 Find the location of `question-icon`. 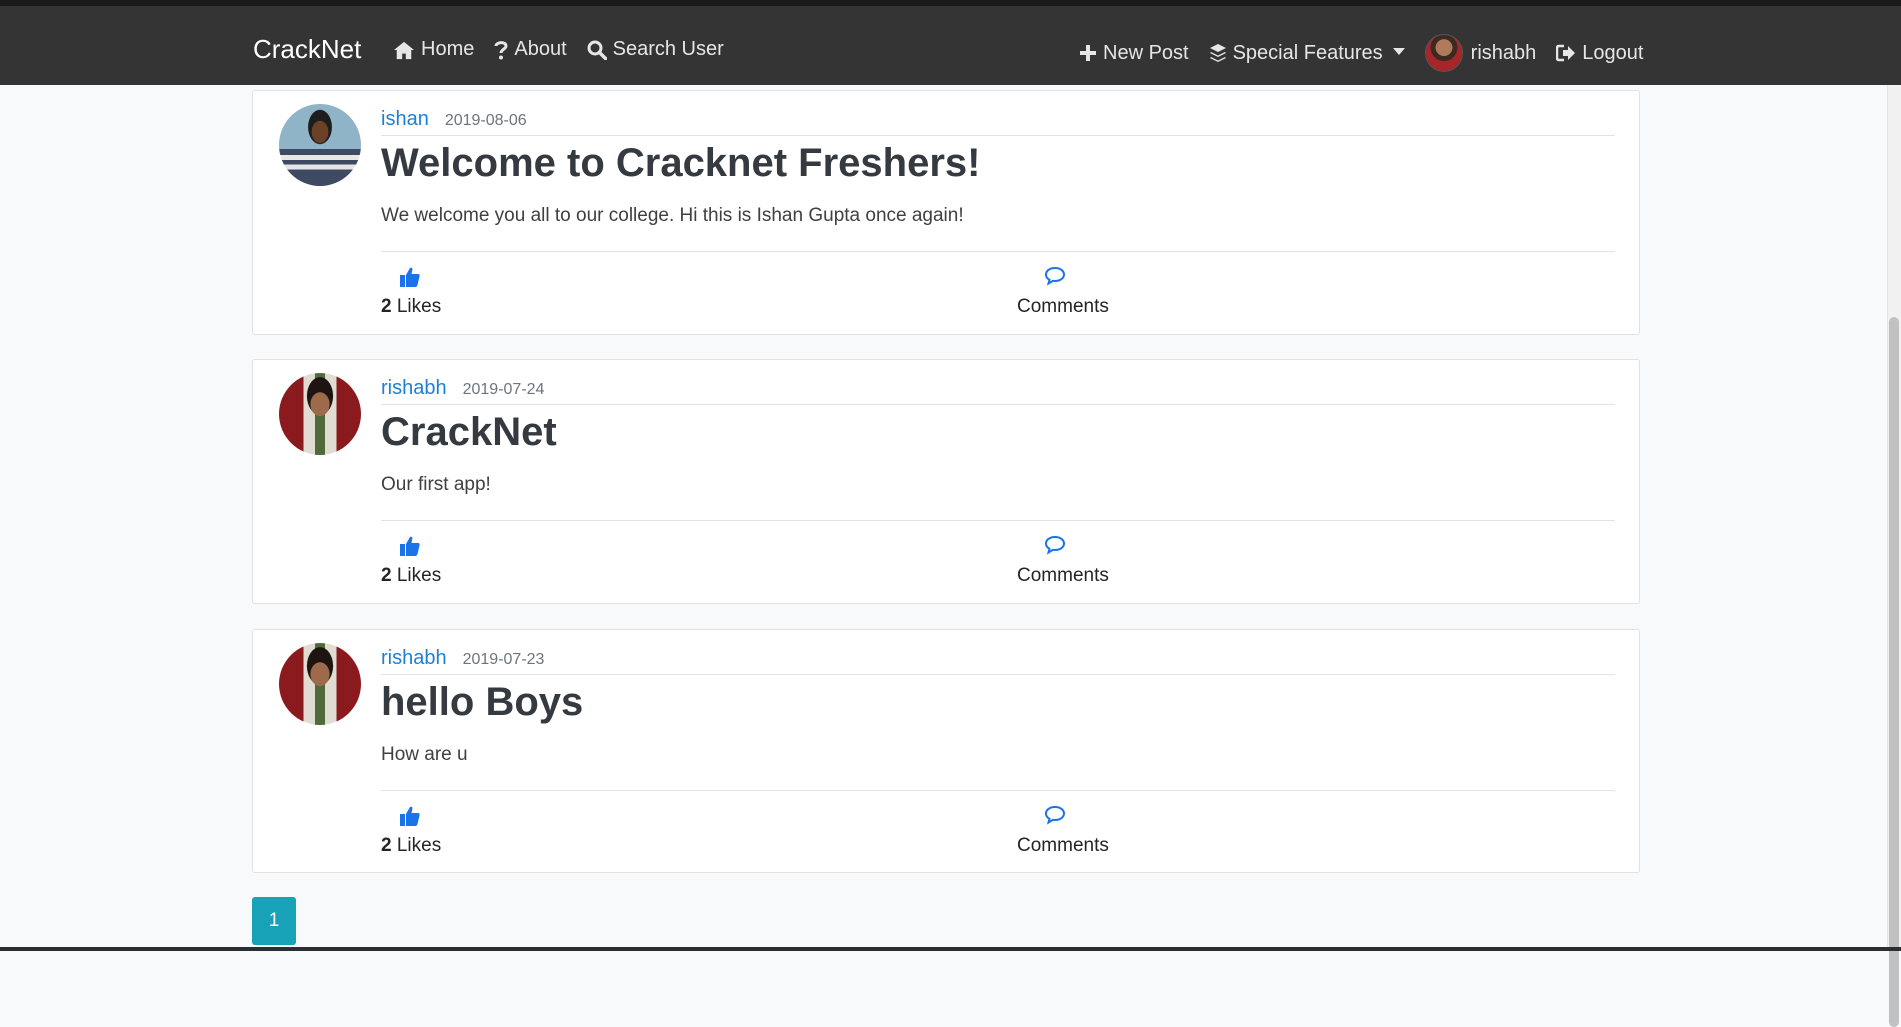

question-icon is located at coordinates (501, 50).